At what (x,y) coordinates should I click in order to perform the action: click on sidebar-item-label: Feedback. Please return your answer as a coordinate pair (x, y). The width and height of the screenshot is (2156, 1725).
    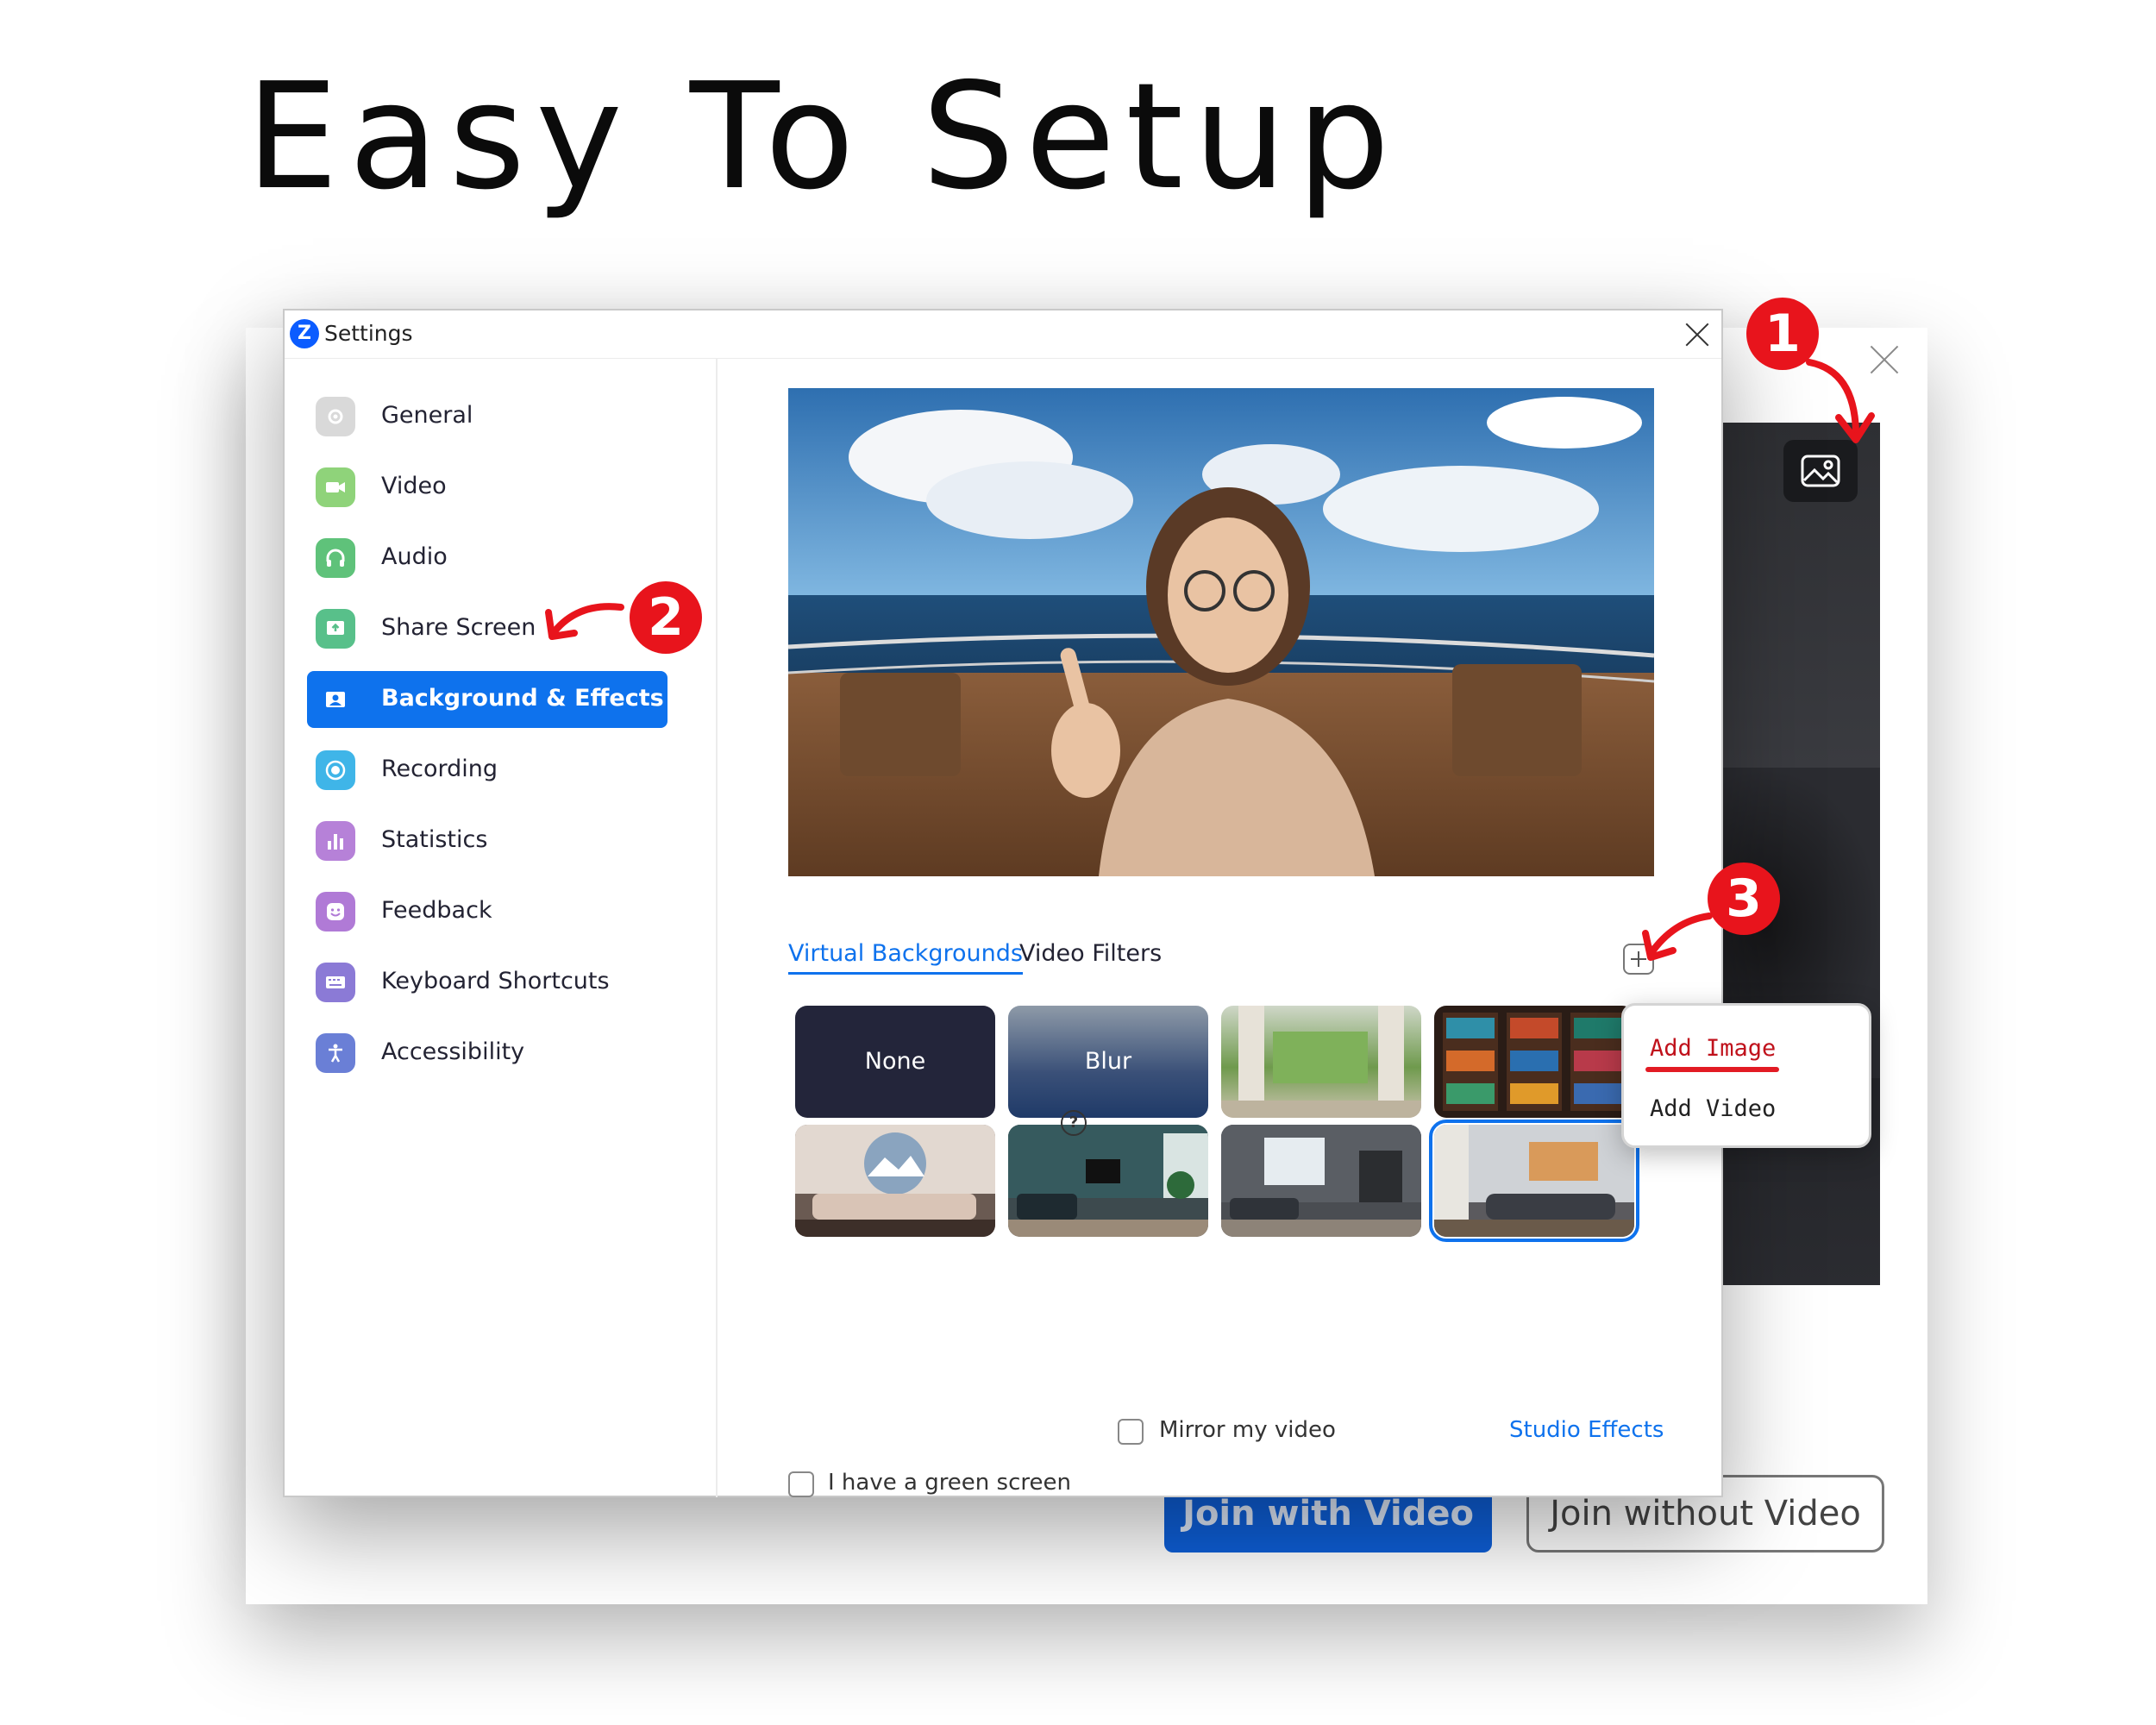
    Looking at the image, I should click on (436, 911).